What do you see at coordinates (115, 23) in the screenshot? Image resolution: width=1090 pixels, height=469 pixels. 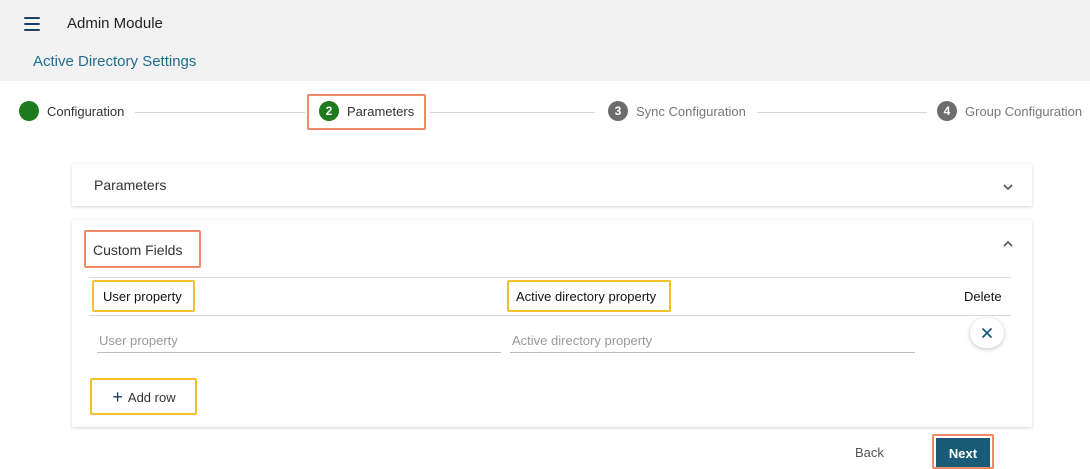 I see `app-title: Admin Module` at bounding box center [115, 23].